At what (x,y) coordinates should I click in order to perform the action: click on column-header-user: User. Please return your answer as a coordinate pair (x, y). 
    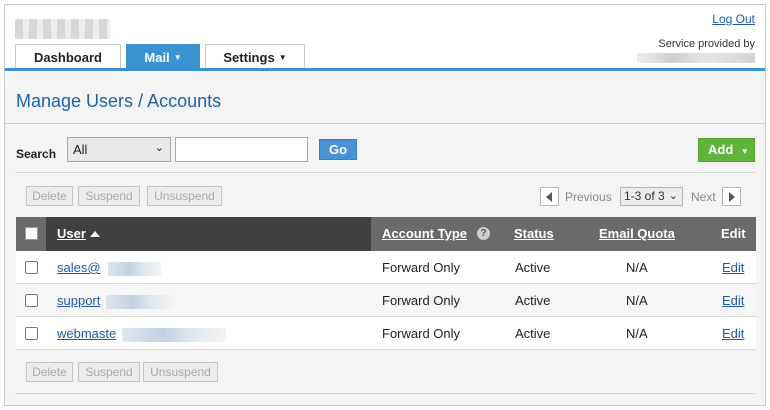
    Looking at the image, I should click on (78, 234).